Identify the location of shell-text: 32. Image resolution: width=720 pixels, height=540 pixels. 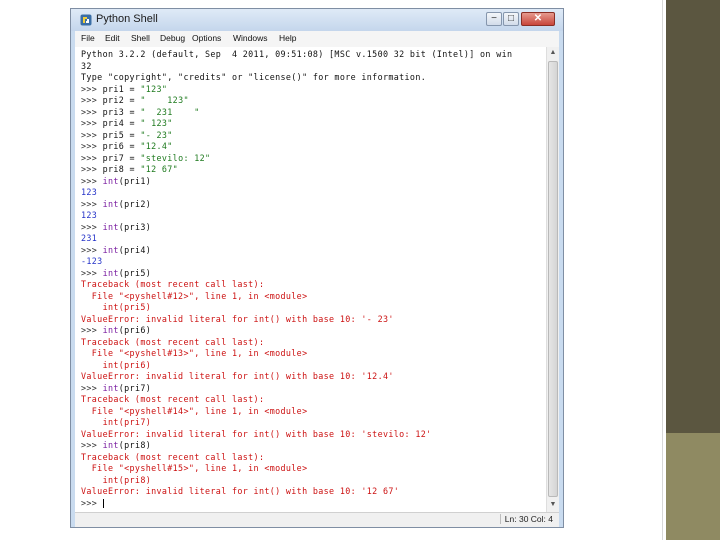
(86, 65).